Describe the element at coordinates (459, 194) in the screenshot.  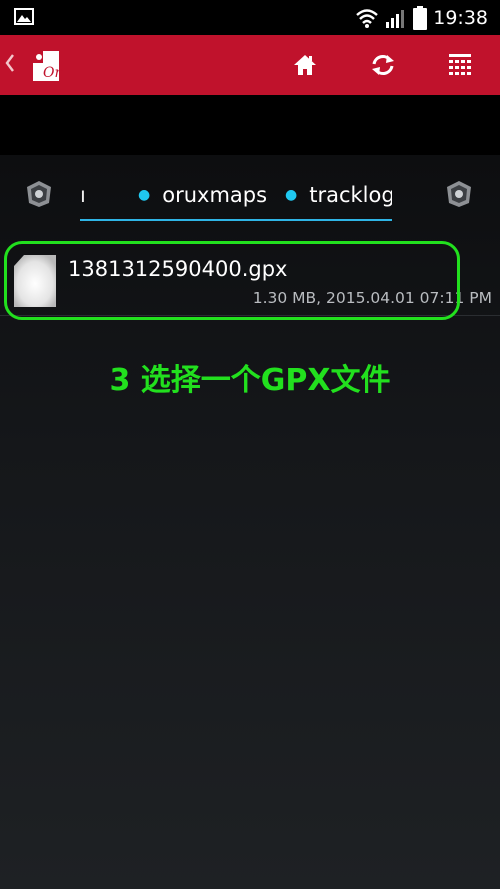
I see `scroll-right-icon` at that location.